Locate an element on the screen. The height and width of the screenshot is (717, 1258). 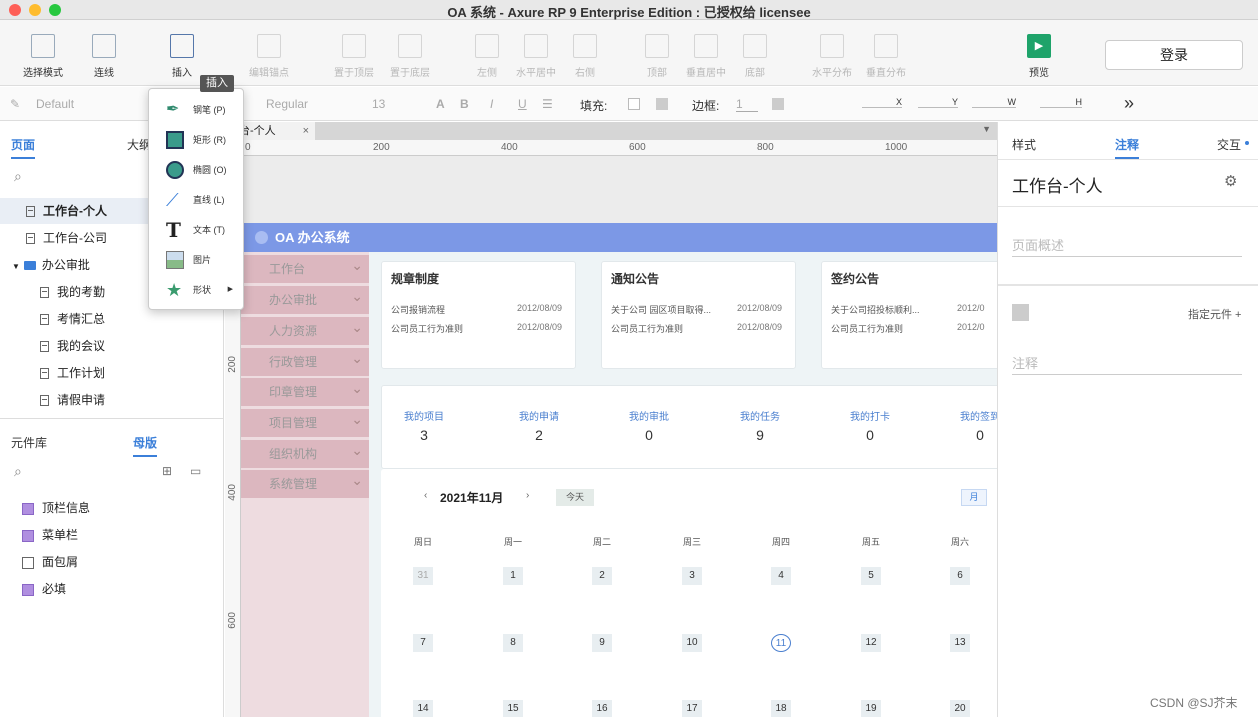
list-icon: ☰ is located at coordinates (547, 104).